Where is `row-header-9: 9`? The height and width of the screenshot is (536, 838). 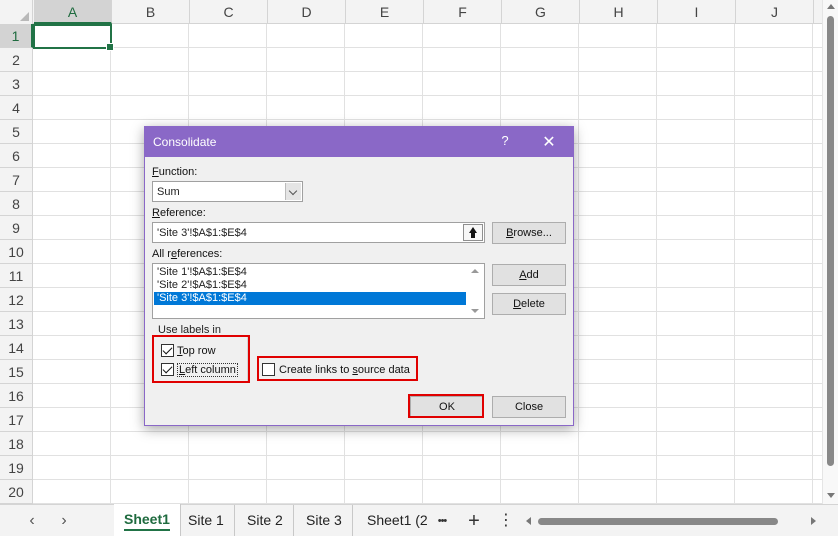
row-header-9: 9 is located at coordinates (16, 228).